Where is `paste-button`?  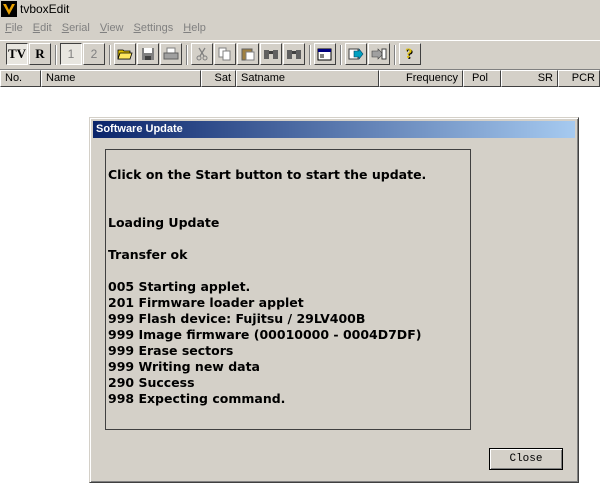
paste-button is located at coordinates (248, 54).